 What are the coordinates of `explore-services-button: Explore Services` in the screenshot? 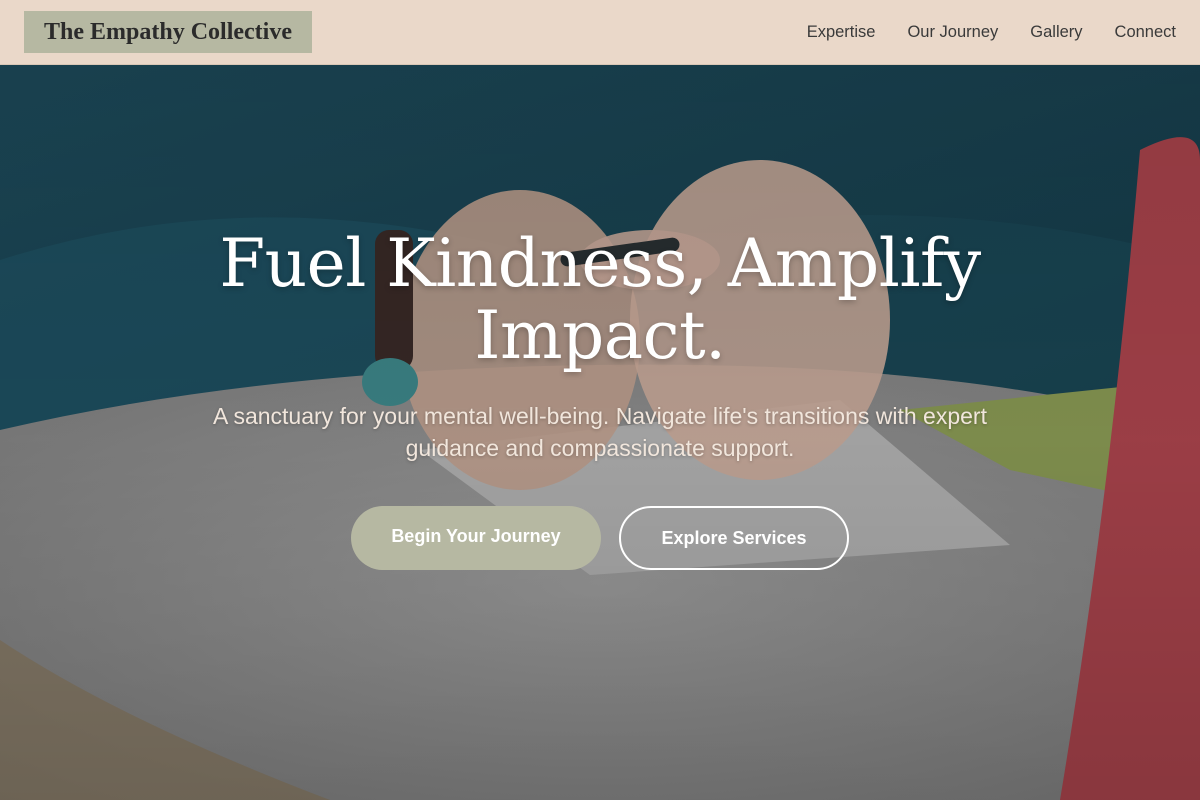 It's located at (734, 538).